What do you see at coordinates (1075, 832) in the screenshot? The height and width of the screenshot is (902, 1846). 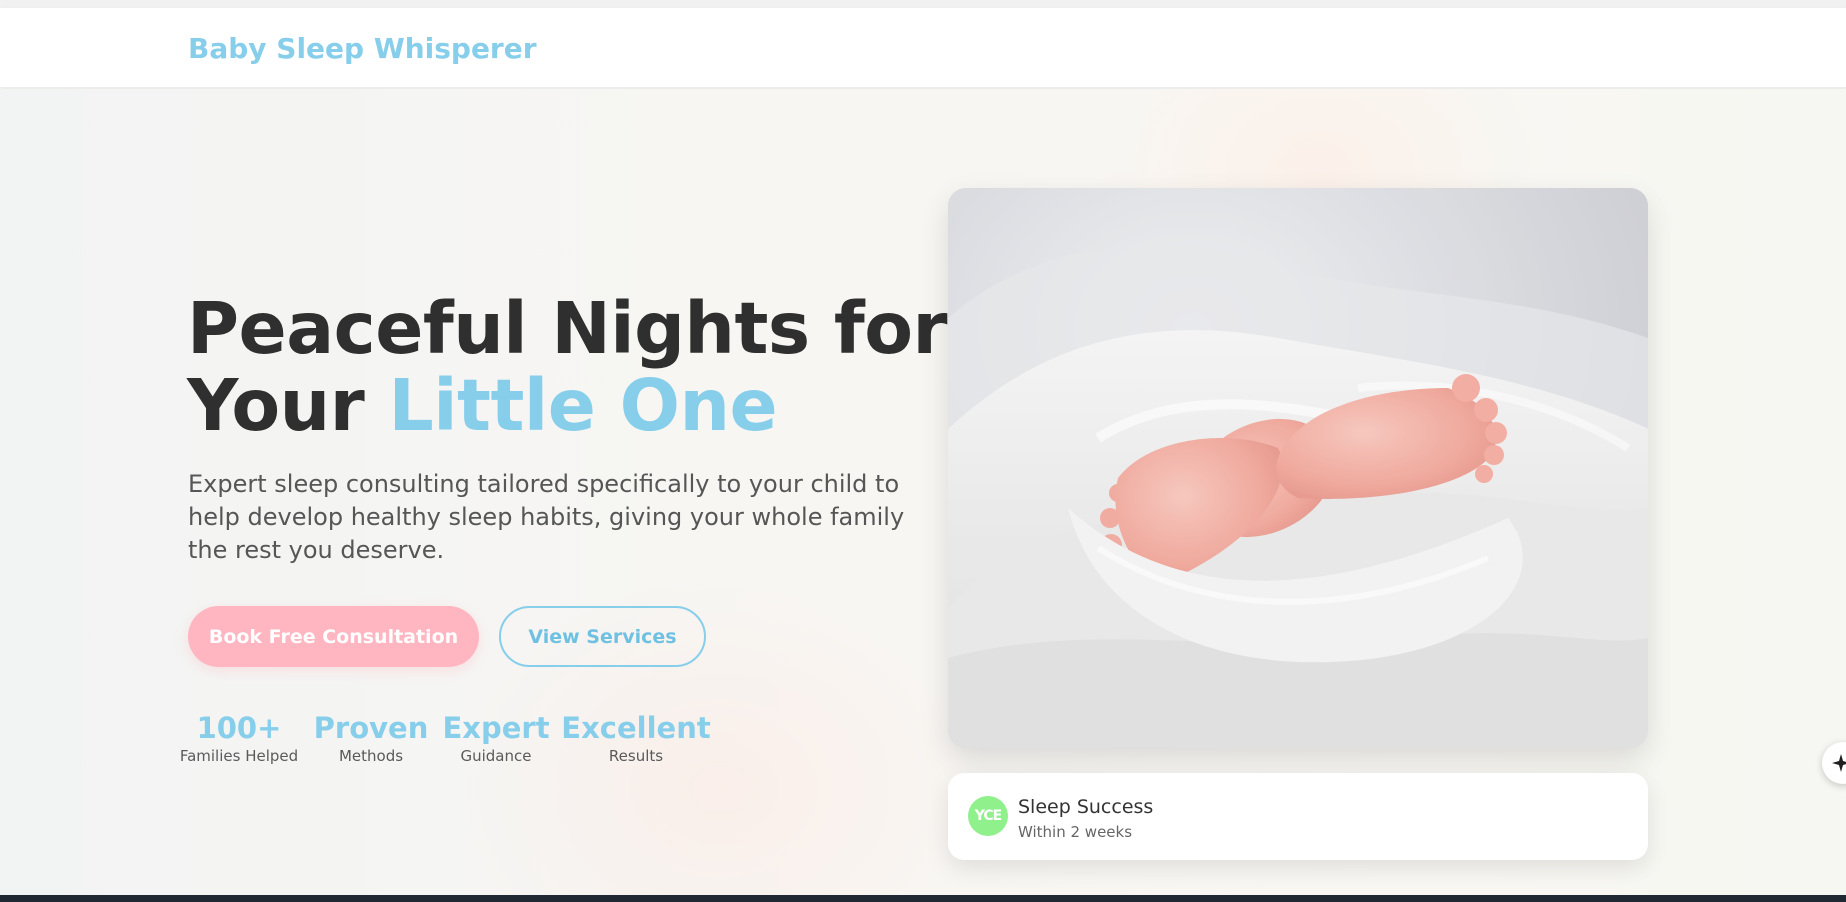 I see `card-subtitle: Within 2 weeks` at bounding box center [1075, 832].